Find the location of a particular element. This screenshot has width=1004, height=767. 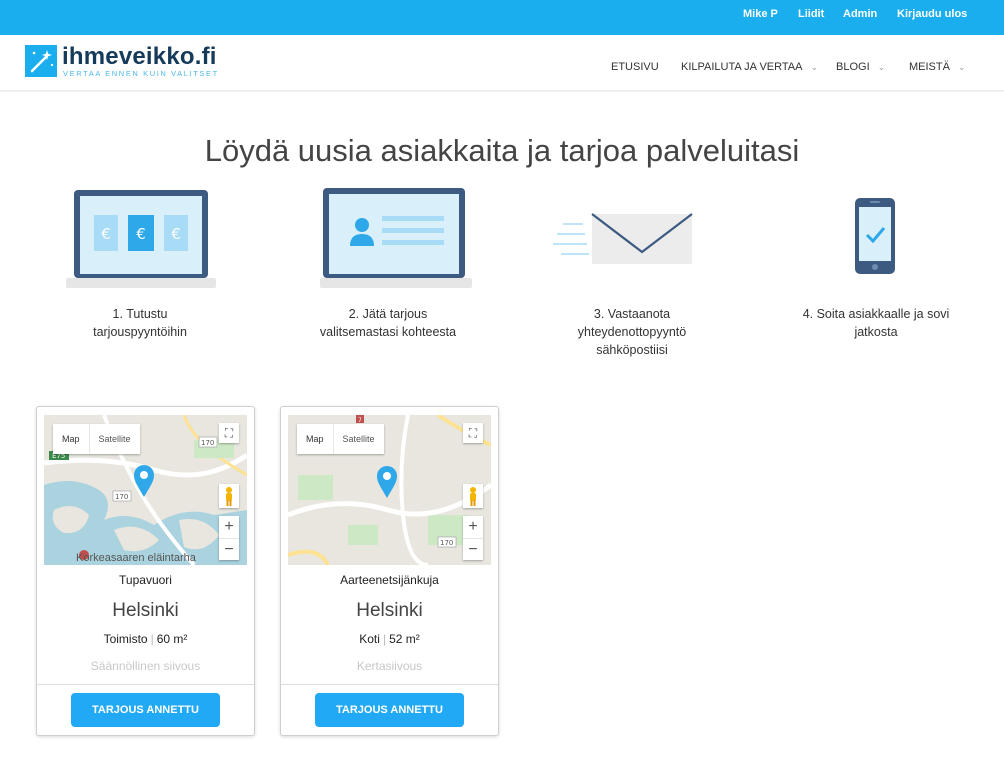

card-details: Koti | 52 m² is located at coordinates (389, 639).